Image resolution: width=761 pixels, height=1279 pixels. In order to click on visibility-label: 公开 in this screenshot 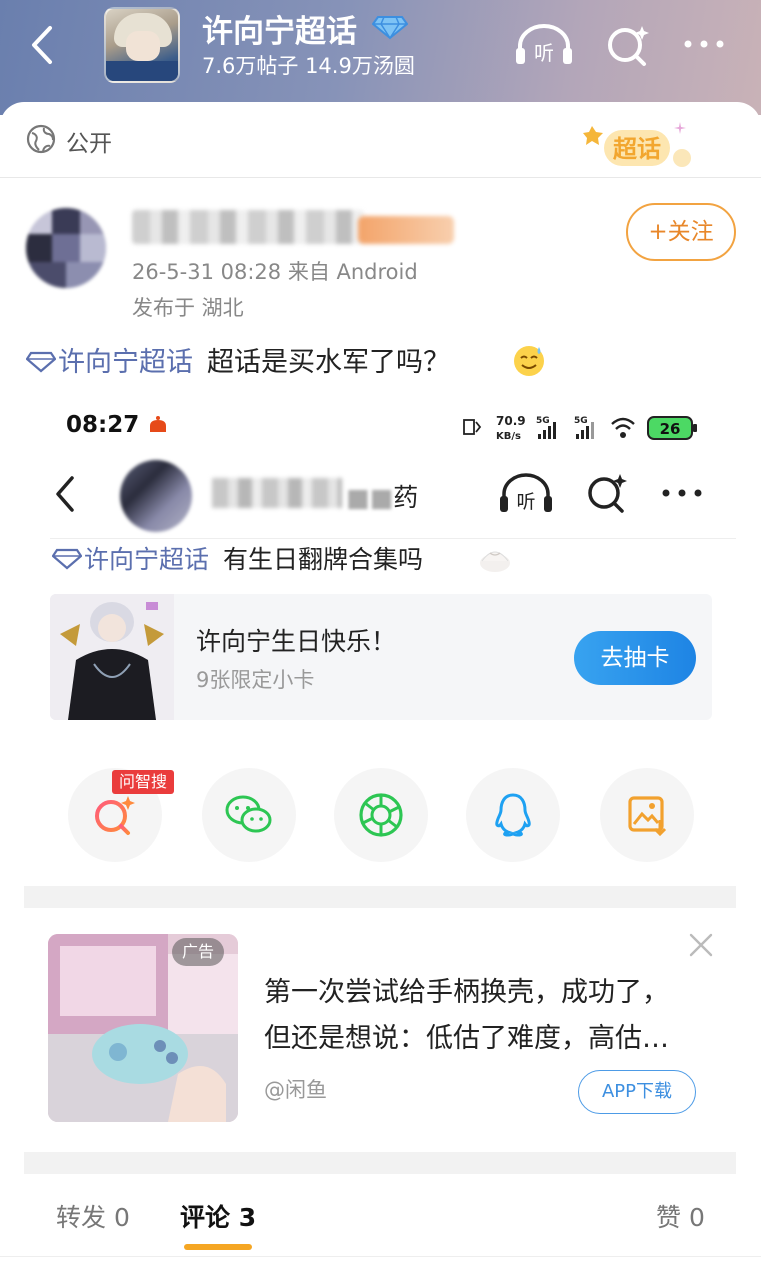, I will do `click(89, 144)`.